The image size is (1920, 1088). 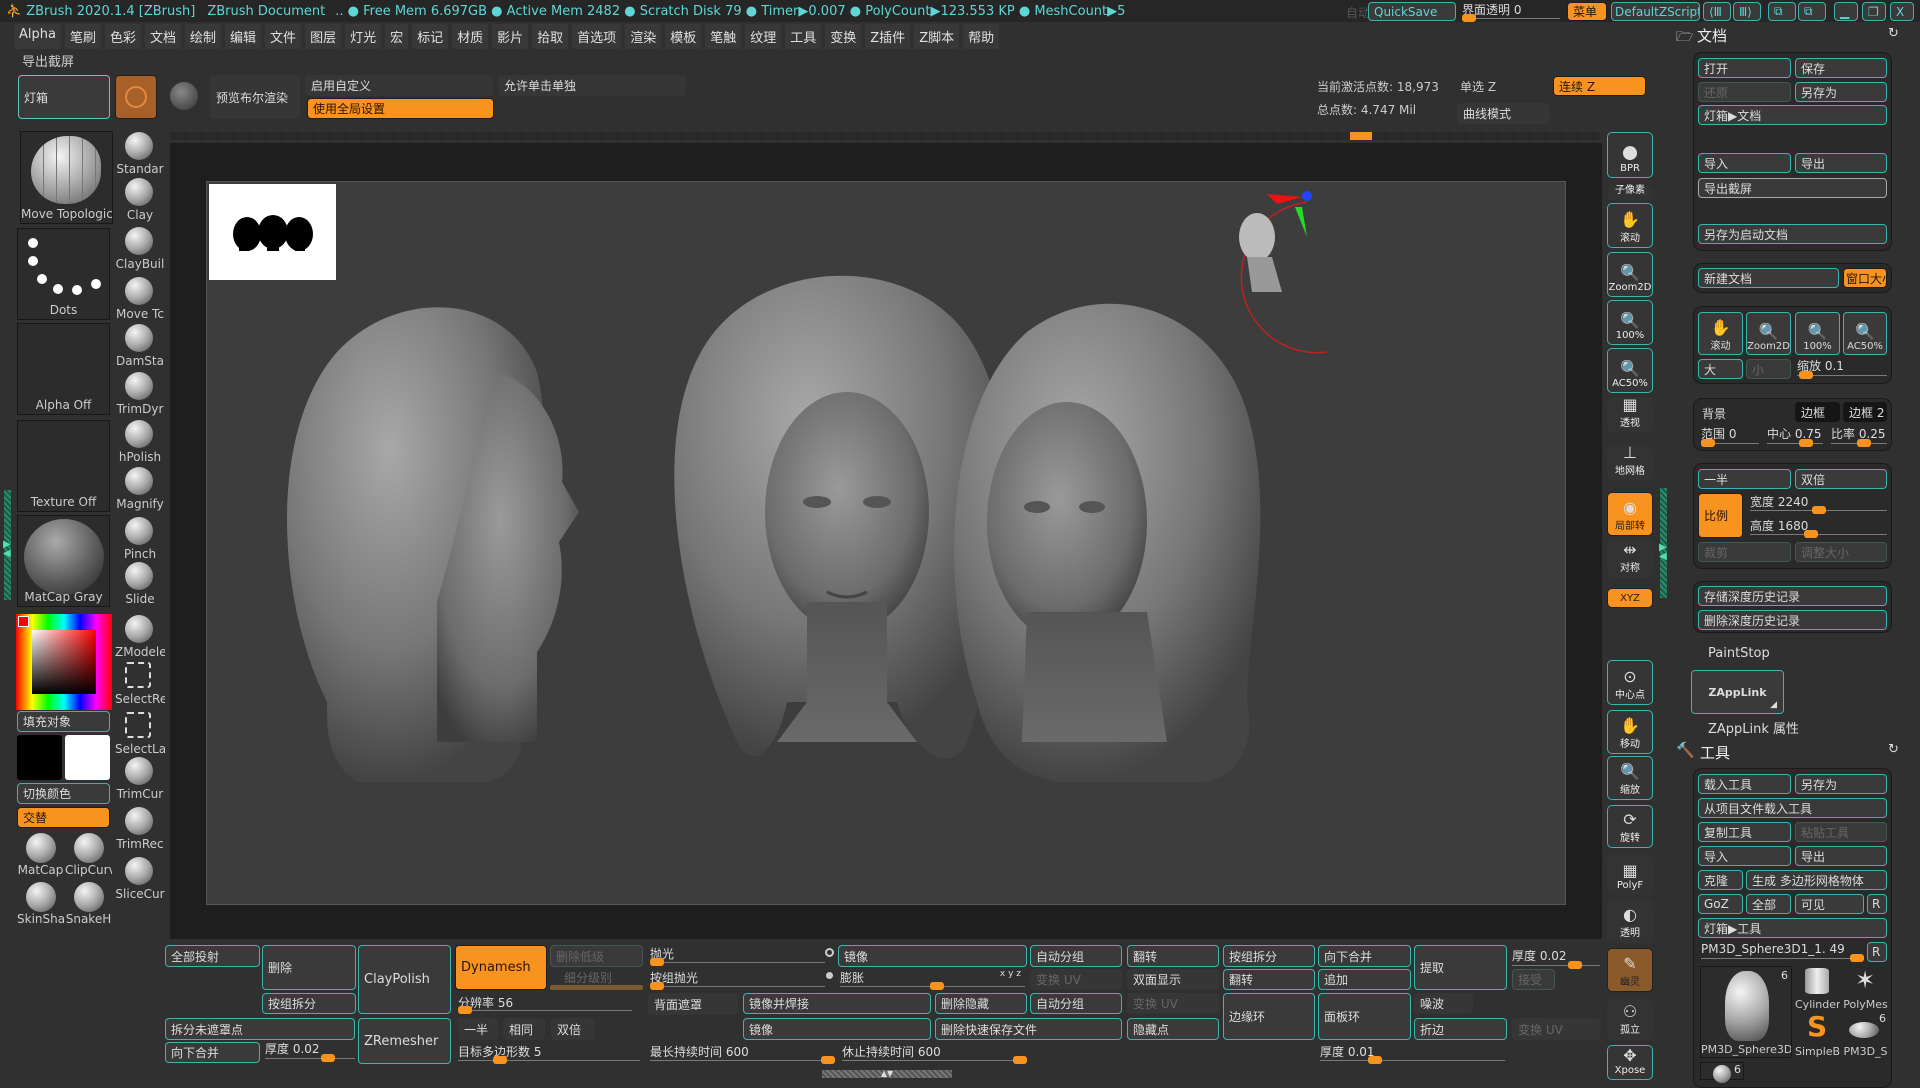 What do you see at coordinates (243, 36) in the screenshot?
I see `menu-item: 编辑` at bounding box center [243, 36].